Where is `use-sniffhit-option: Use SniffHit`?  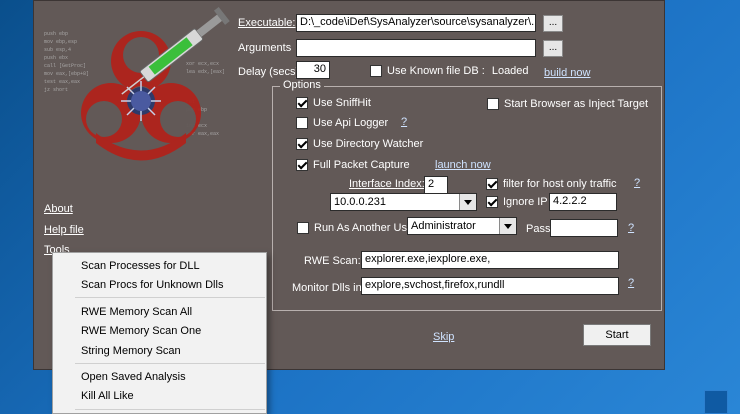 use-sniffhit-option: Use SniffHit is located at coordinates (333, 103).